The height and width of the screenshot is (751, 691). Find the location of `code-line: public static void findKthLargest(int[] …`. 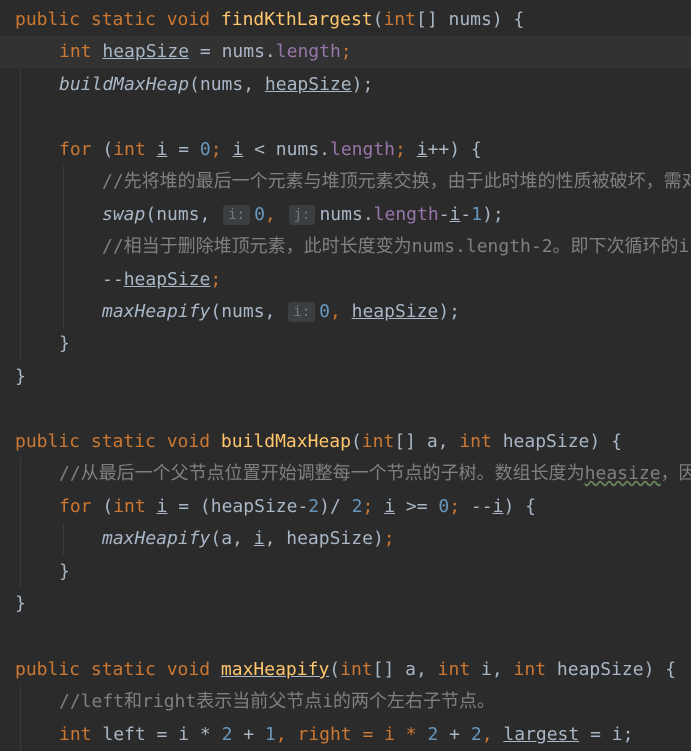

code-line: public static void findKthLargest(int[] … is located at coordinates (345, 20).